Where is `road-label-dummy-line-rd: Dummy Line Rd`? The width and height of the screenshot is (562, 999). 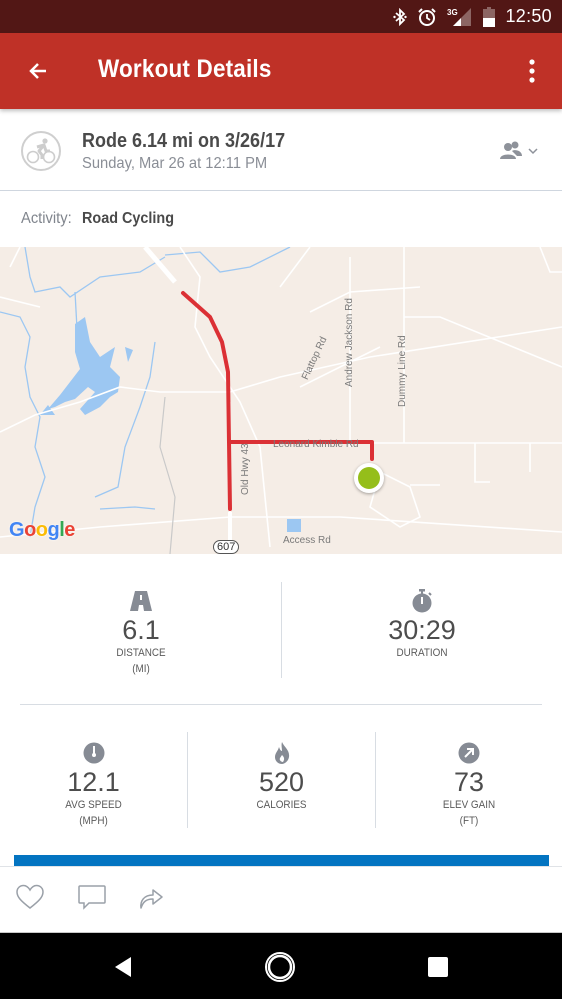
road-label-dummy-line-rd: Dummy Line Rd is located at coordinates (402, 371).